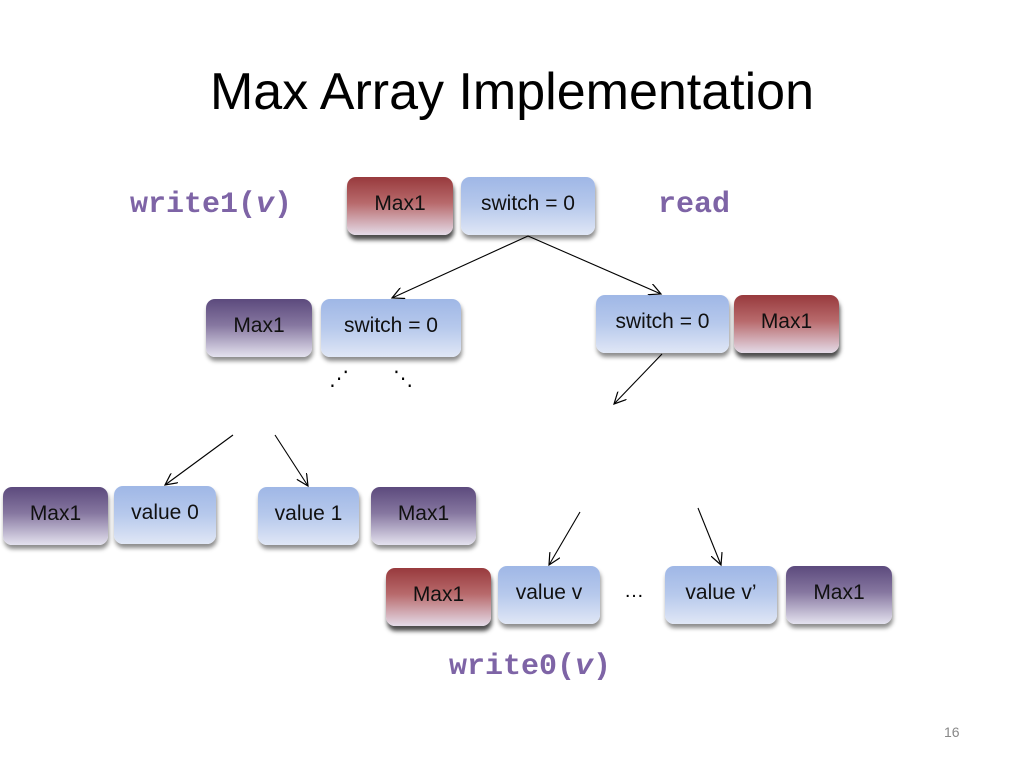  What do you see at coordinates (291, 460) in the screenshot?
I see `arrow-to-value1` at bounding box center [291, 460].